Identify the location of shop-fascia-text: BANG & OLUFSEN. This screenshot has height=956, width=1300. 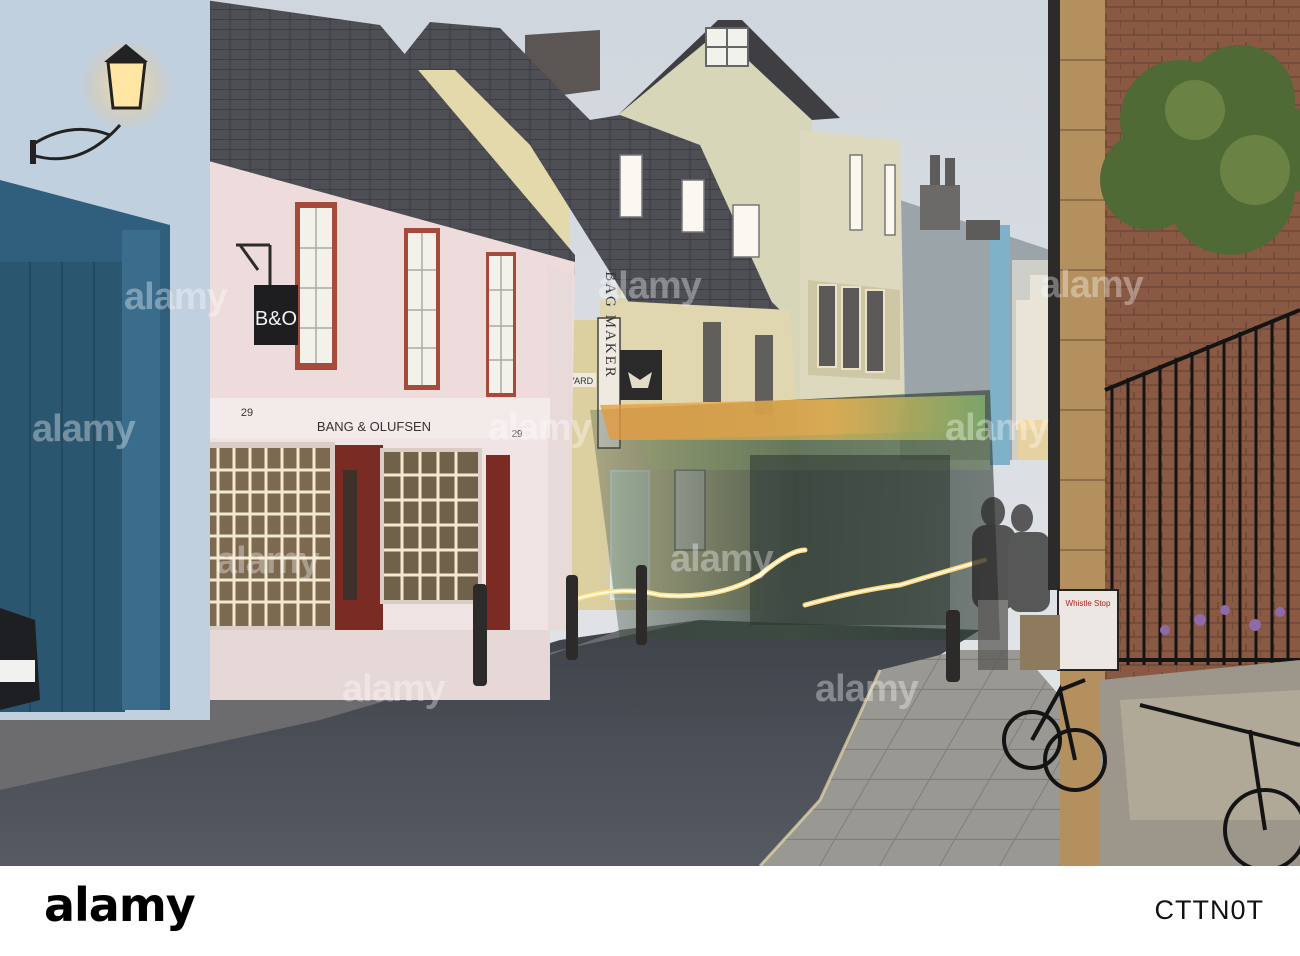
(374, 426).